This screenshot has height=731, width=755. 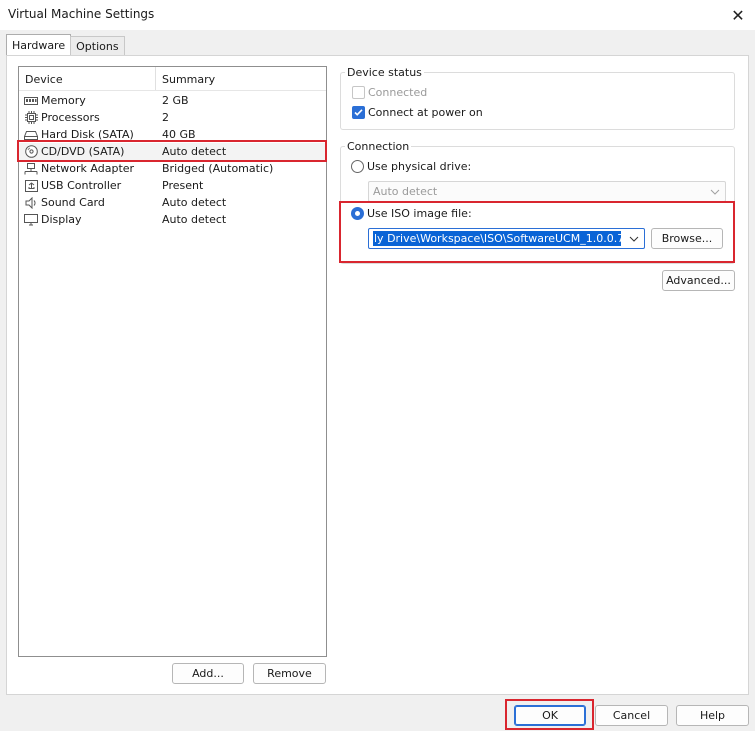 What do you see at coordinates (547, 191) in the screenshot?
I see `physical-drive-select: Auto detect` at bounding box center [547, 191].